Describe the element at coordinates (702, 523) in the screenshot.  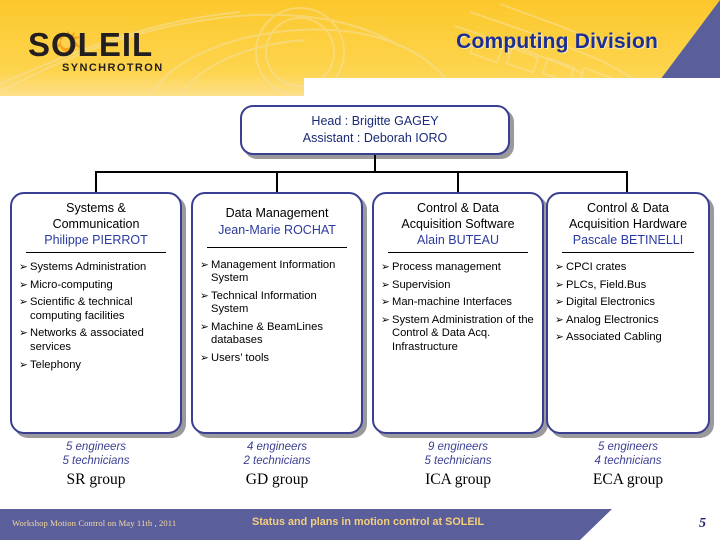
I see `page-number: 5` at that location.